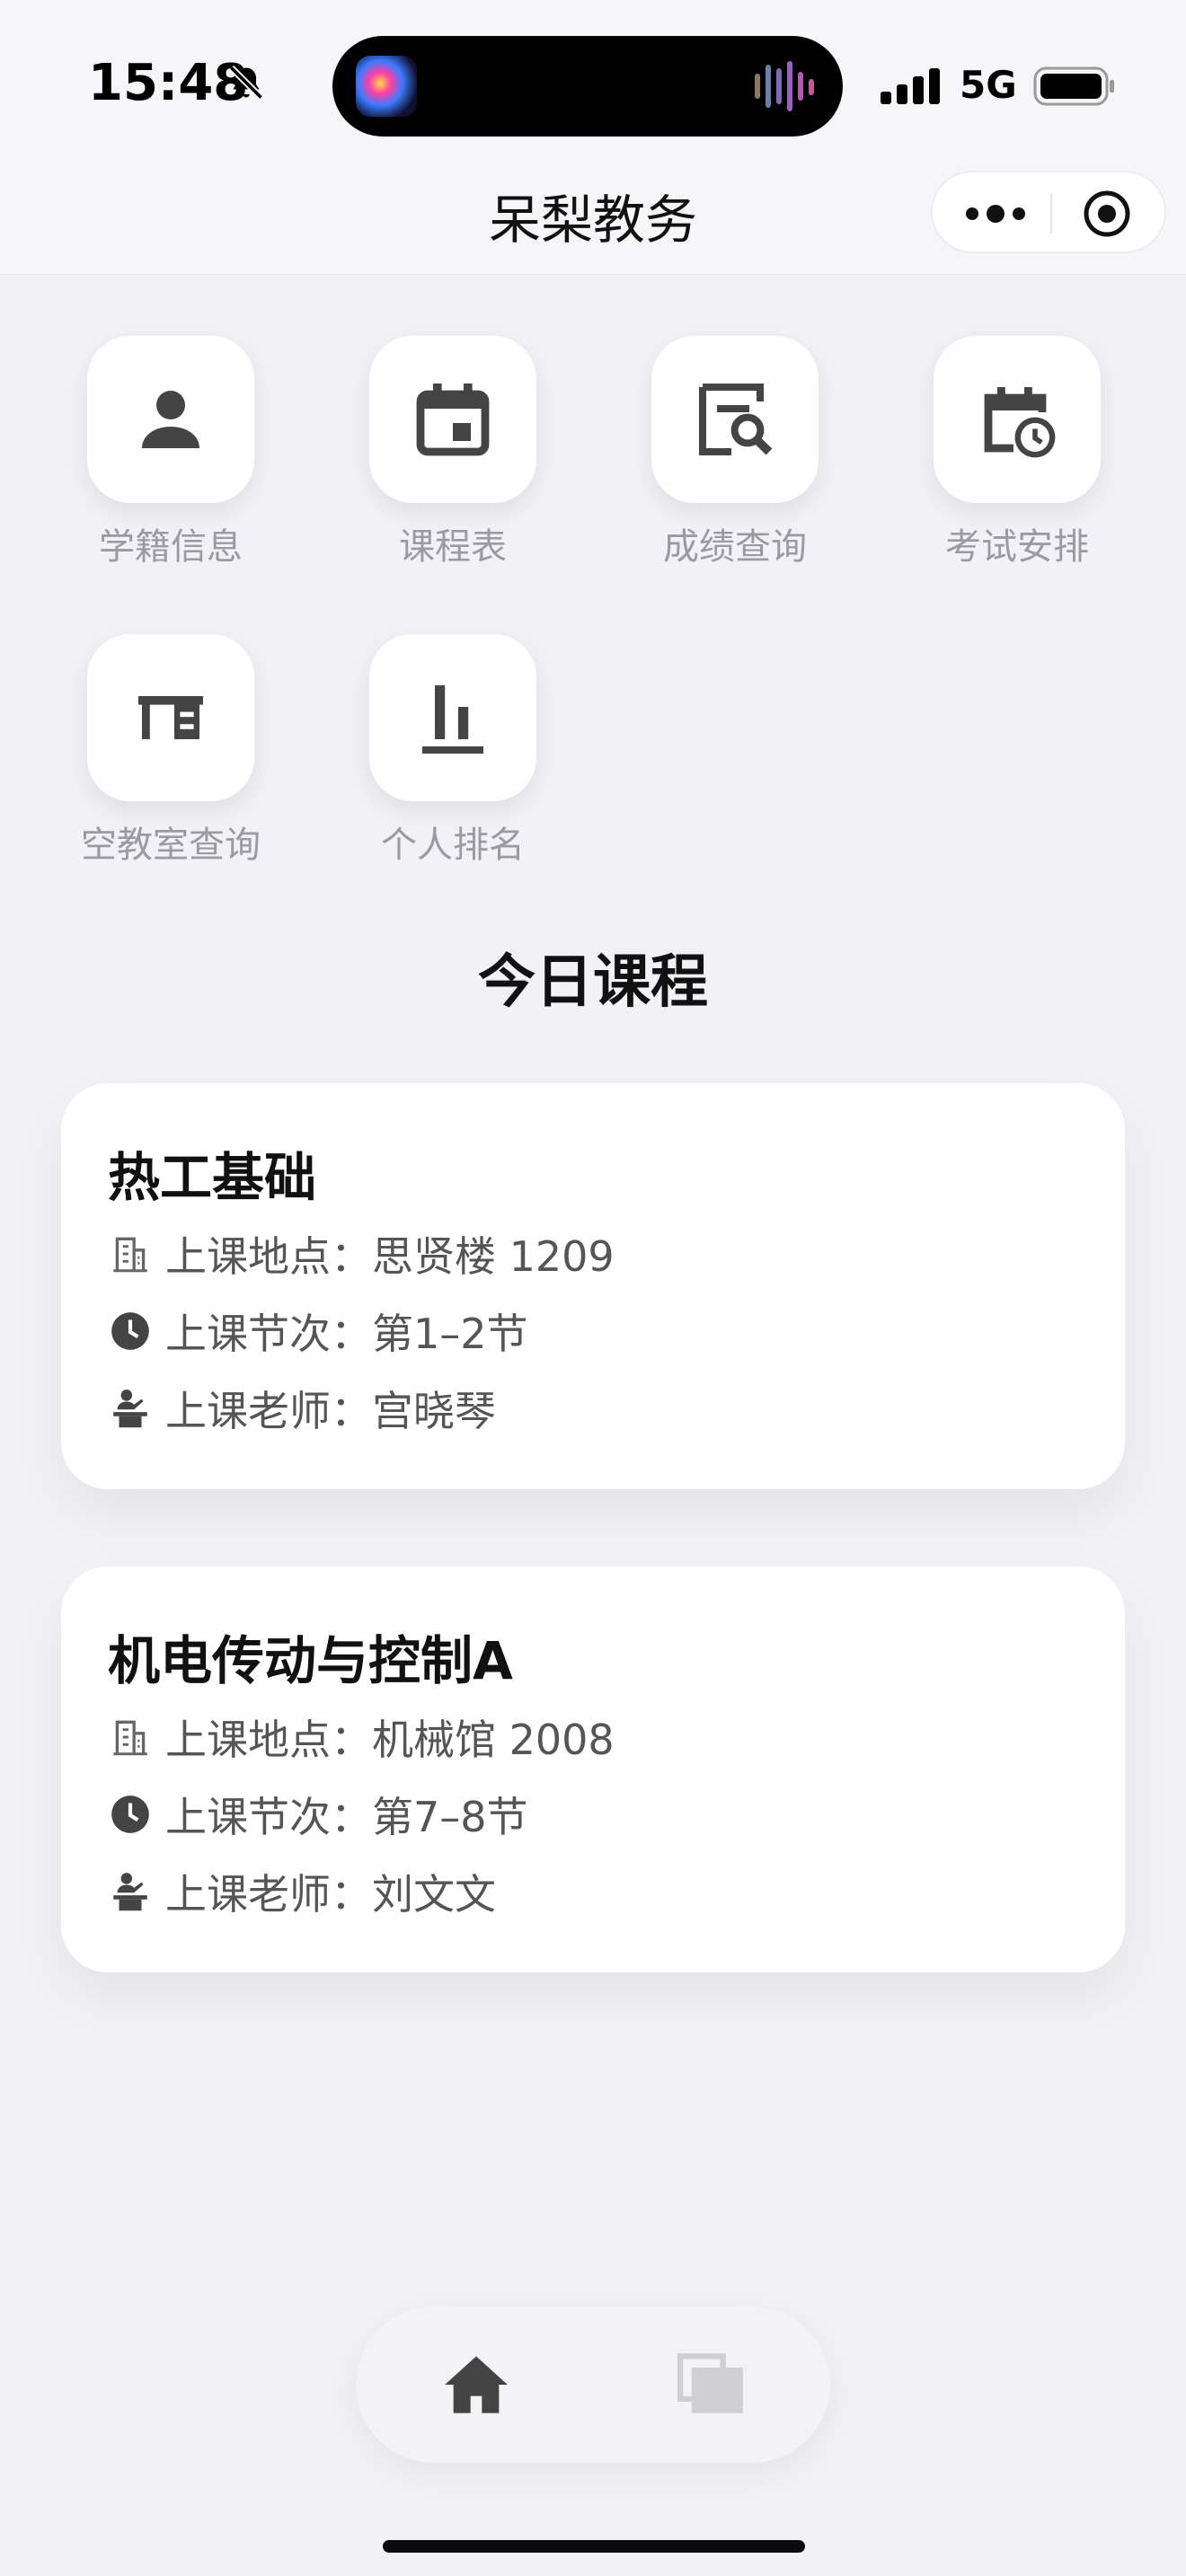 The width and height of the screenshot is (1186, 2576). I want to click on feature-timetable: 课程表, so click(453, 452).